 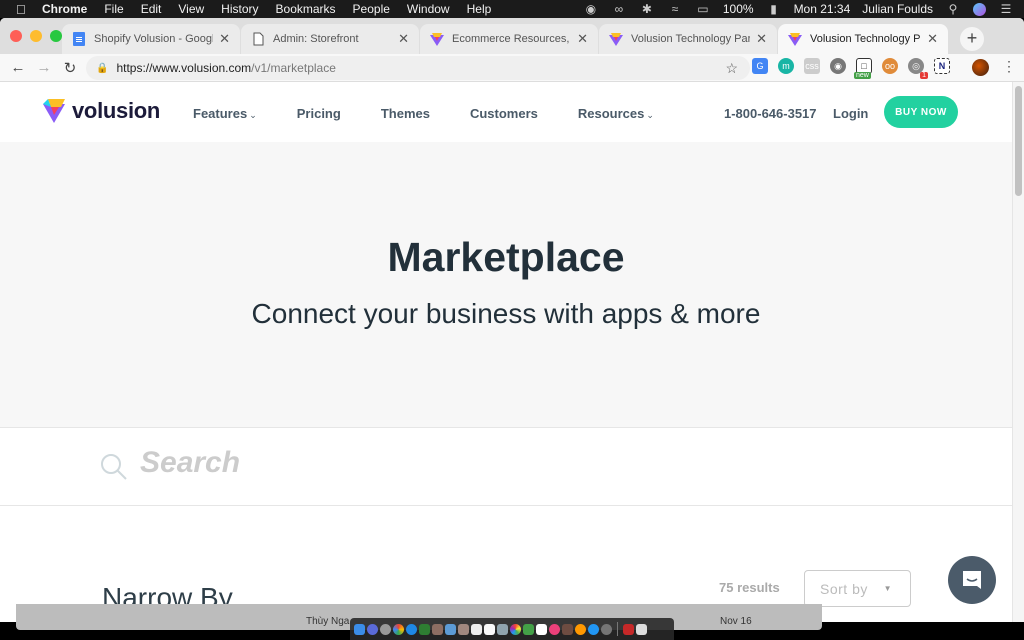 I want to click on nav-themes: Themes, so click(x=405, y=113).